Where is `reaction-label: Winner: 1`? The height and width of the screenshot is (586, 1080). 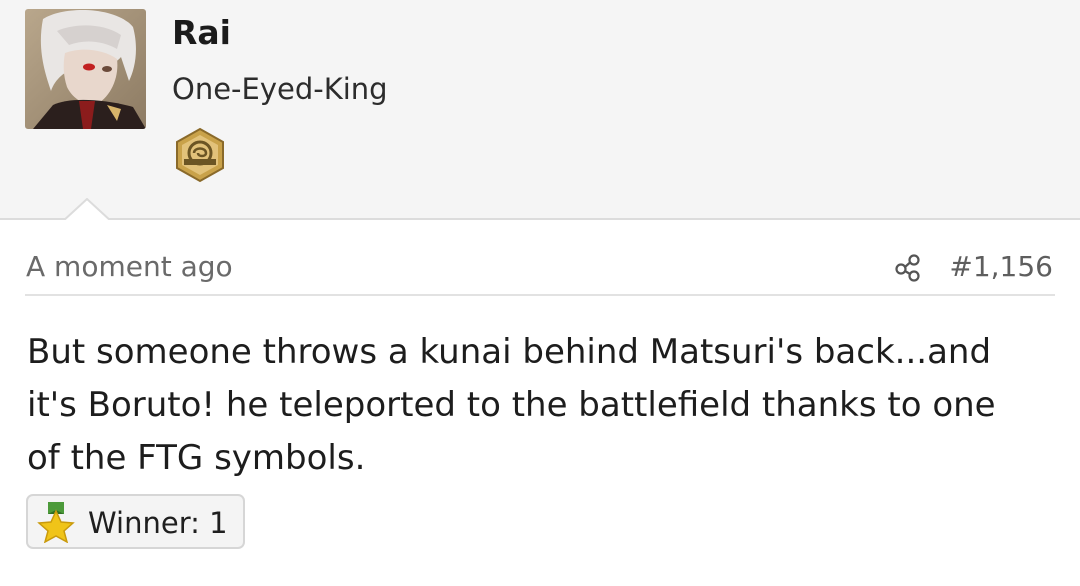 reaction-label: Winner: 1 is located at coordinates (158, 523).